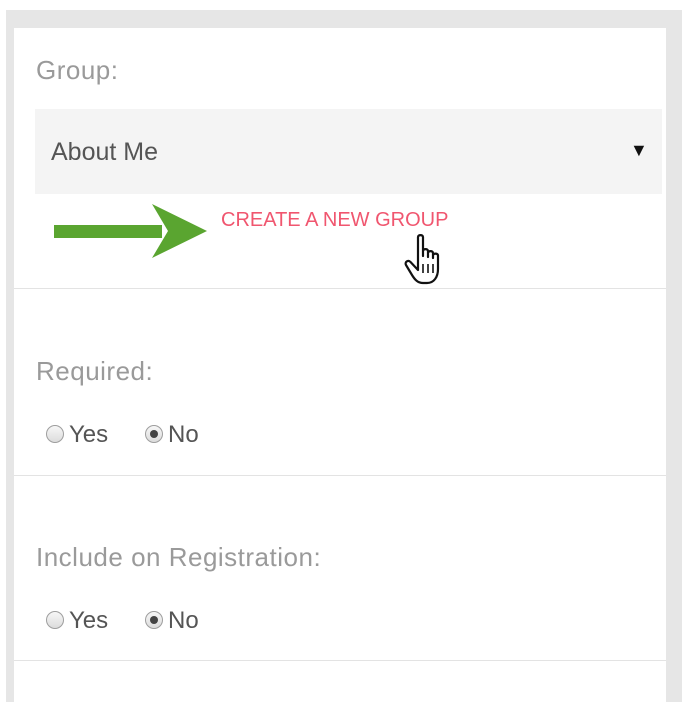  I want to click on include-on-registration-label: Include on Registration:, so click(179, 557).